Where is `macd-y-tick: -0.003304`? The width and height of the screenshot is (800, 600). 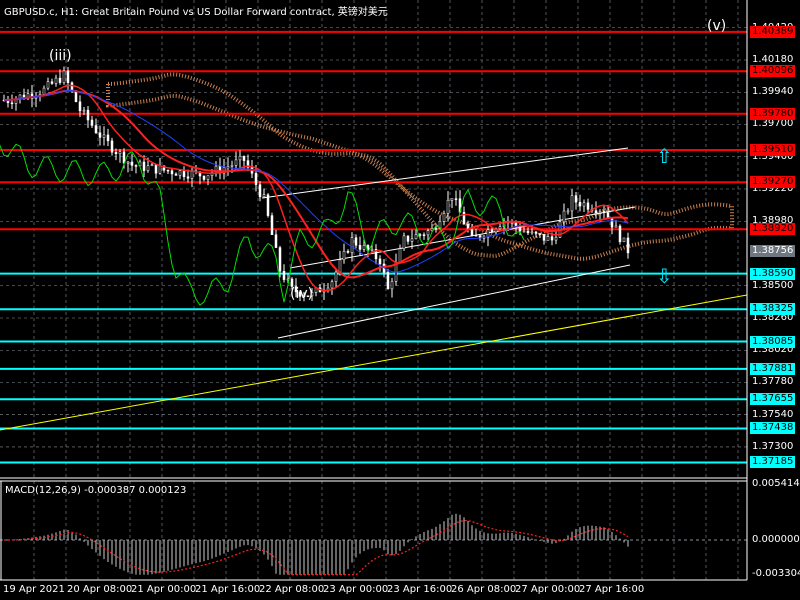
macd-y-tick: -0.003304 is located at coordinates (776, 573).